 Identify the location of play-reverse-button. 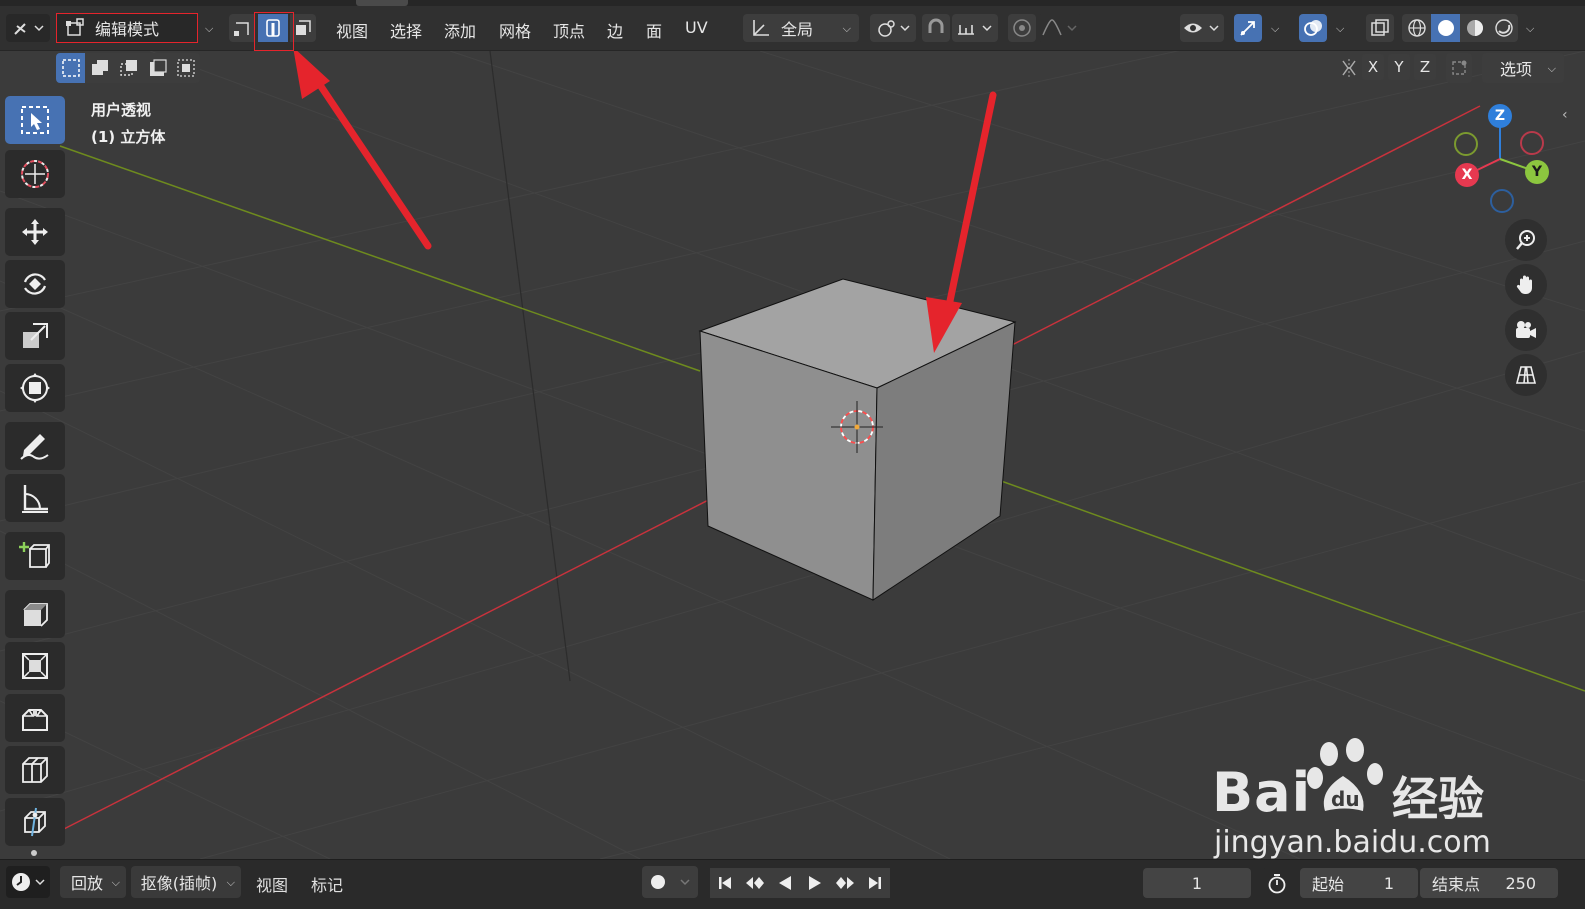
(785, 883).